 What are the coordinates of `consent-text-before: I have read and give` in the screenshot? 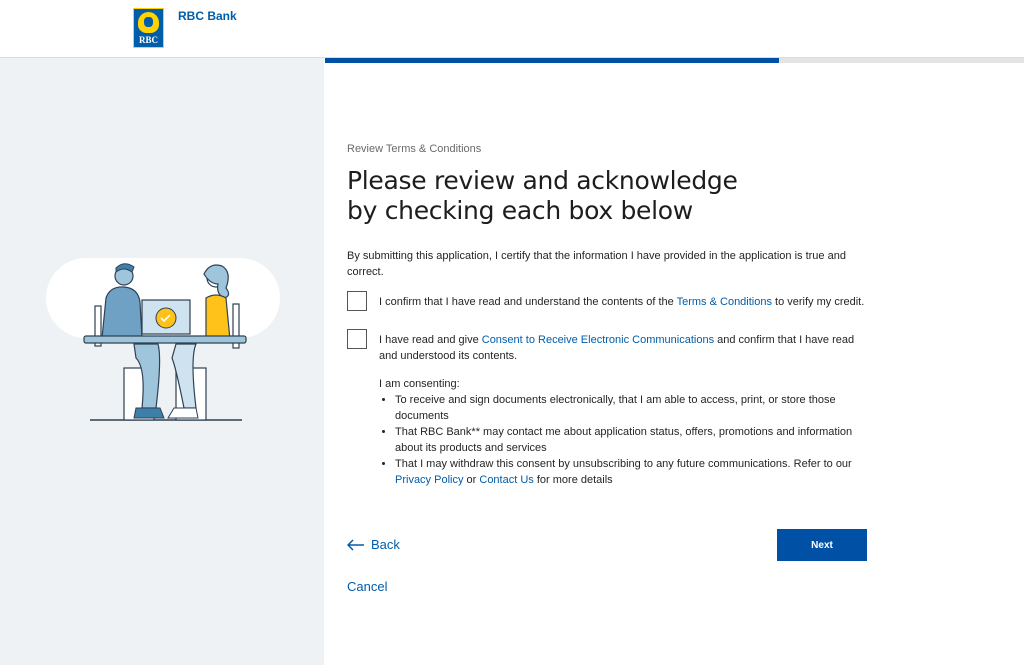 It's located at (430, 340).